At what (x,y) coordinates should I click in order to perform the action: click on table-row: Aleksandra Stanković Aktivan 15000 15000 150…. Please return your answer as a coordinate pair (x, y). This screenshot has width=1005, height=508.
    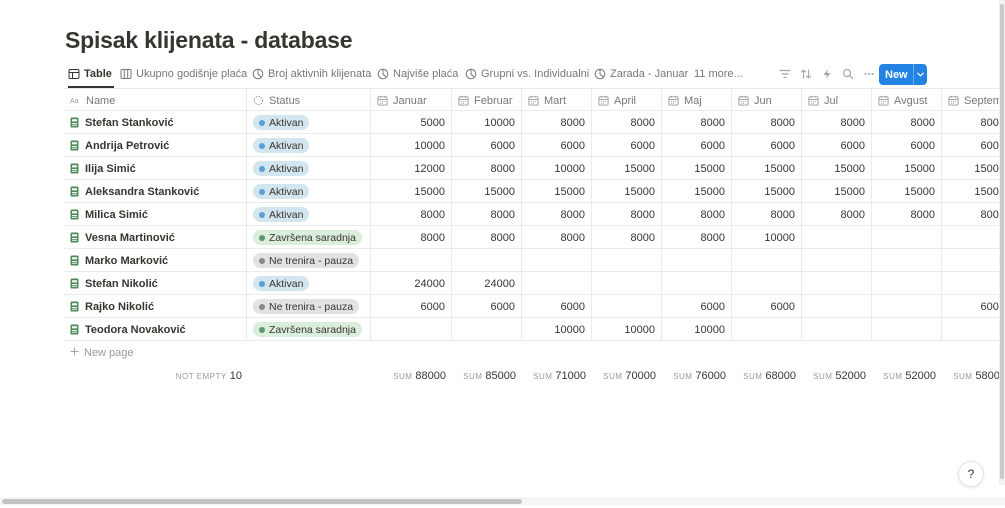
    Looking at the image, I should click on (534, 191).